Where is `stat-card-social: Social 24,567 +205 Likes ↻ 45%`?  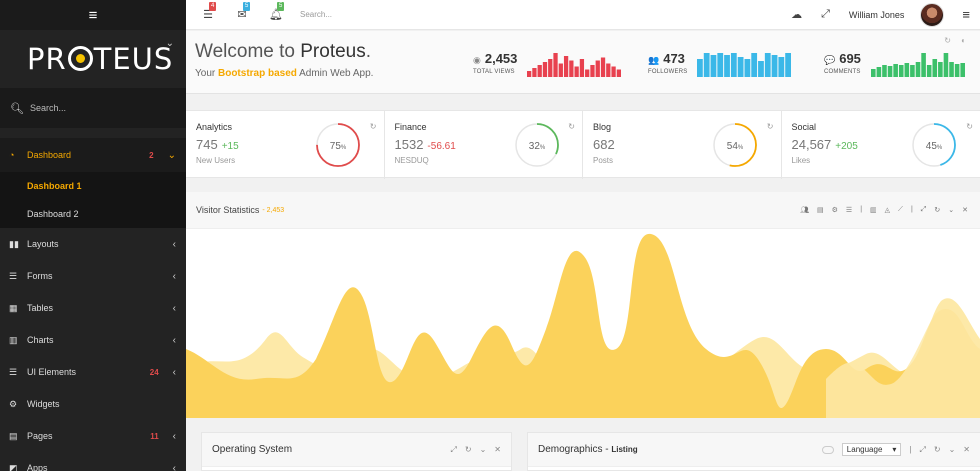 stat-card-social: Social 24,567 +205 Likes ↻ 45% is located at coordinates (881, 145).